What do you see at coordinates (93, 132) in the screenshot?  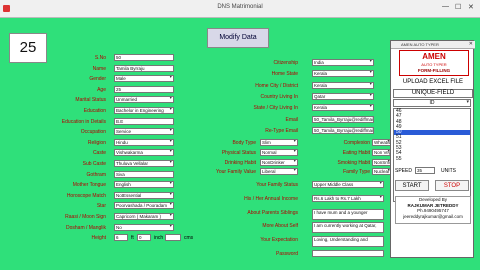 I see `field-label: Occupation` at bounding box center [93, 132].